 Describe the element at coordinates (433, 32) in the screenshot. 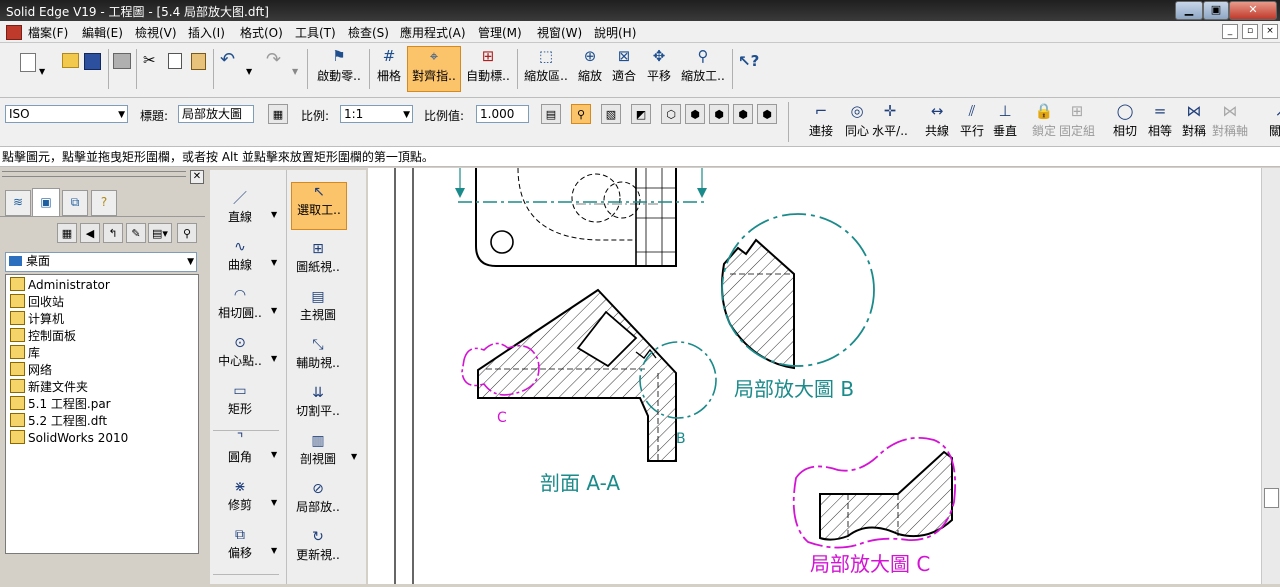

I see `menu-applications: 應用程式(A)` at that location.